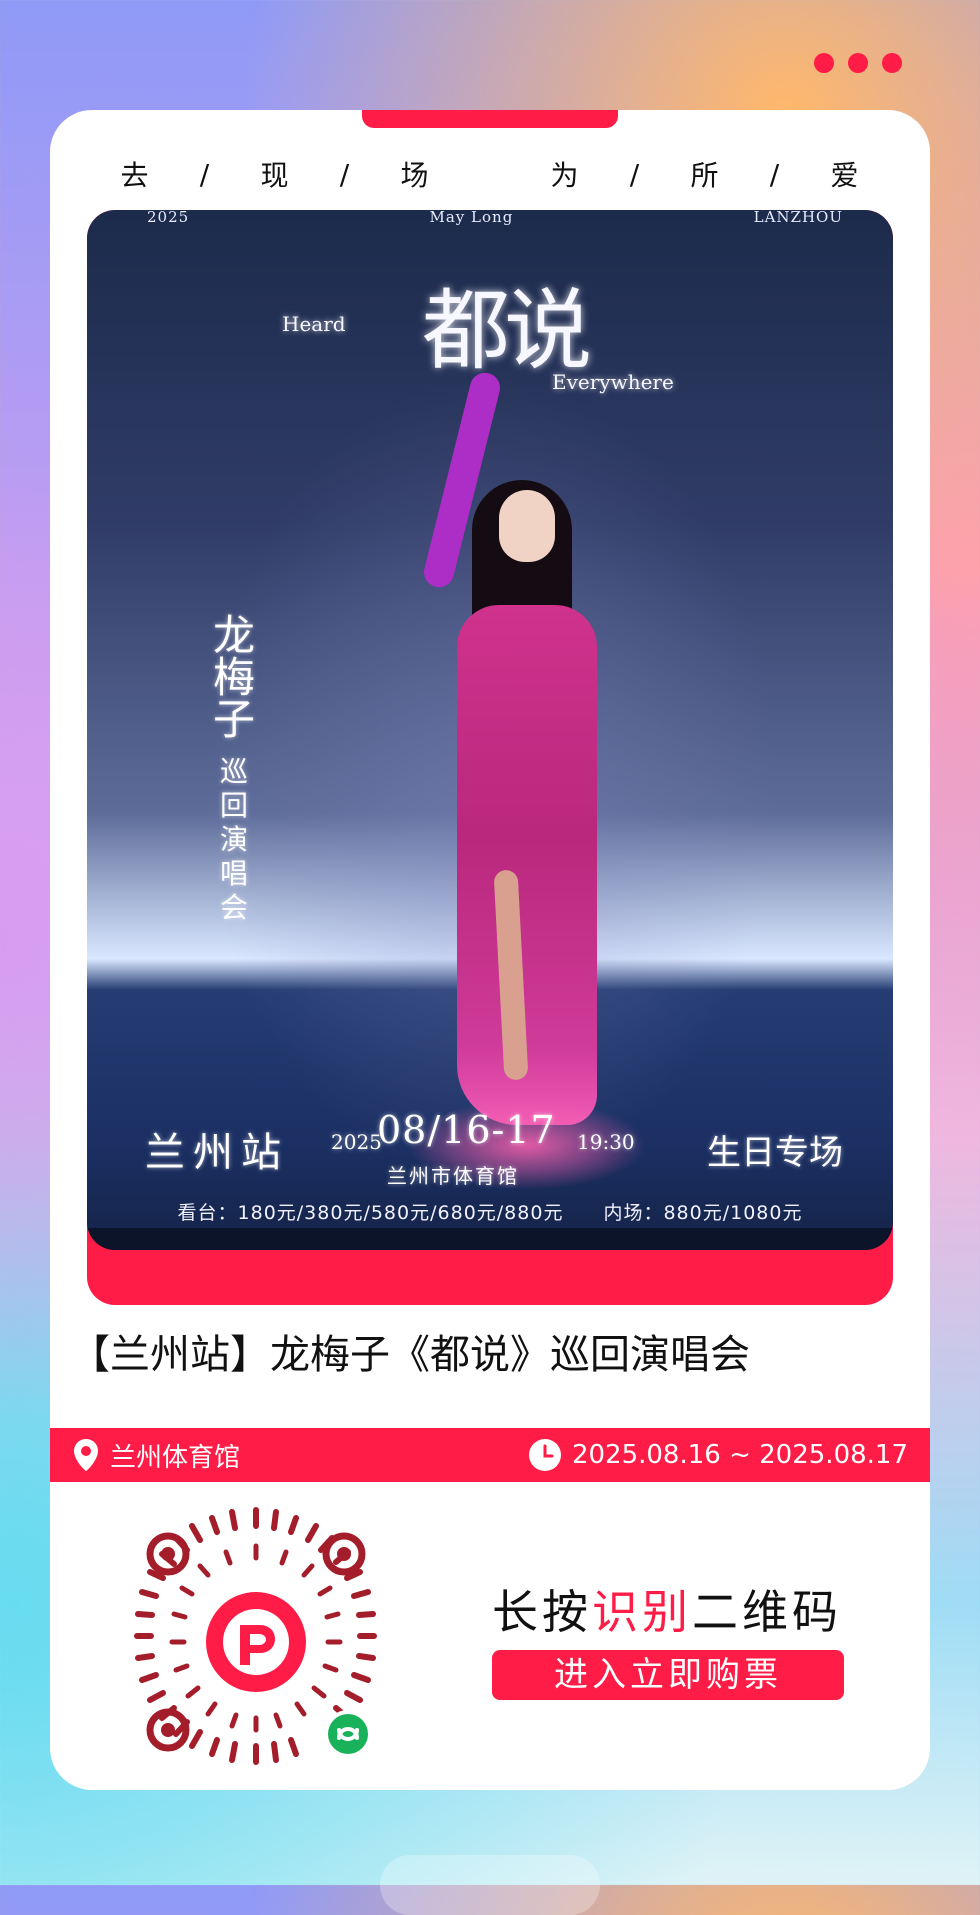  Describe the element at coordinates (135, 175) in the screenshot. I see `slogan-word: 去` at that location.